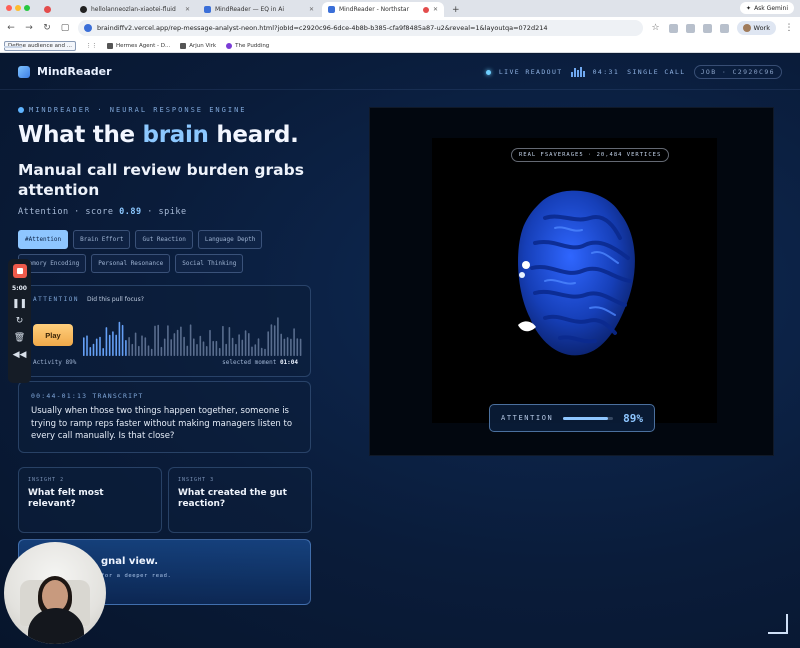 The height and width of the screenshot is (648, 800). I want to click on stop-recording-button, so click(19, 271).